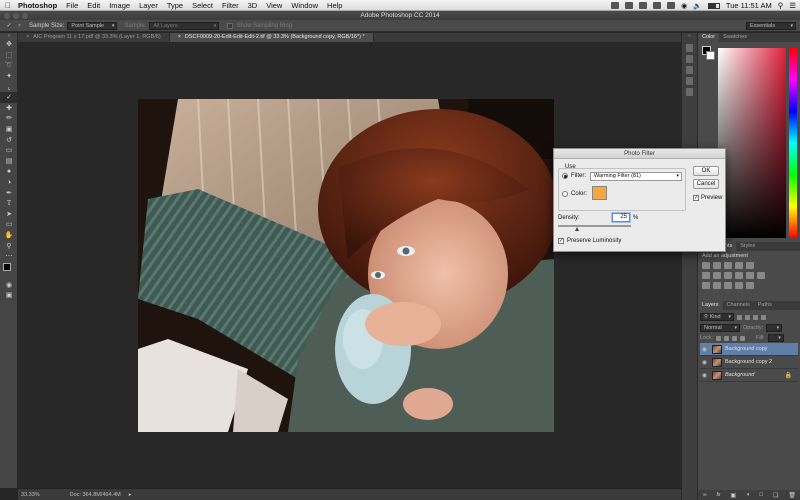 The width and height of the screenshot is (800, 500). Describe the element at coordinates (9, 214) in the screenshot. I see `path-select-icon: ➤` at that location.